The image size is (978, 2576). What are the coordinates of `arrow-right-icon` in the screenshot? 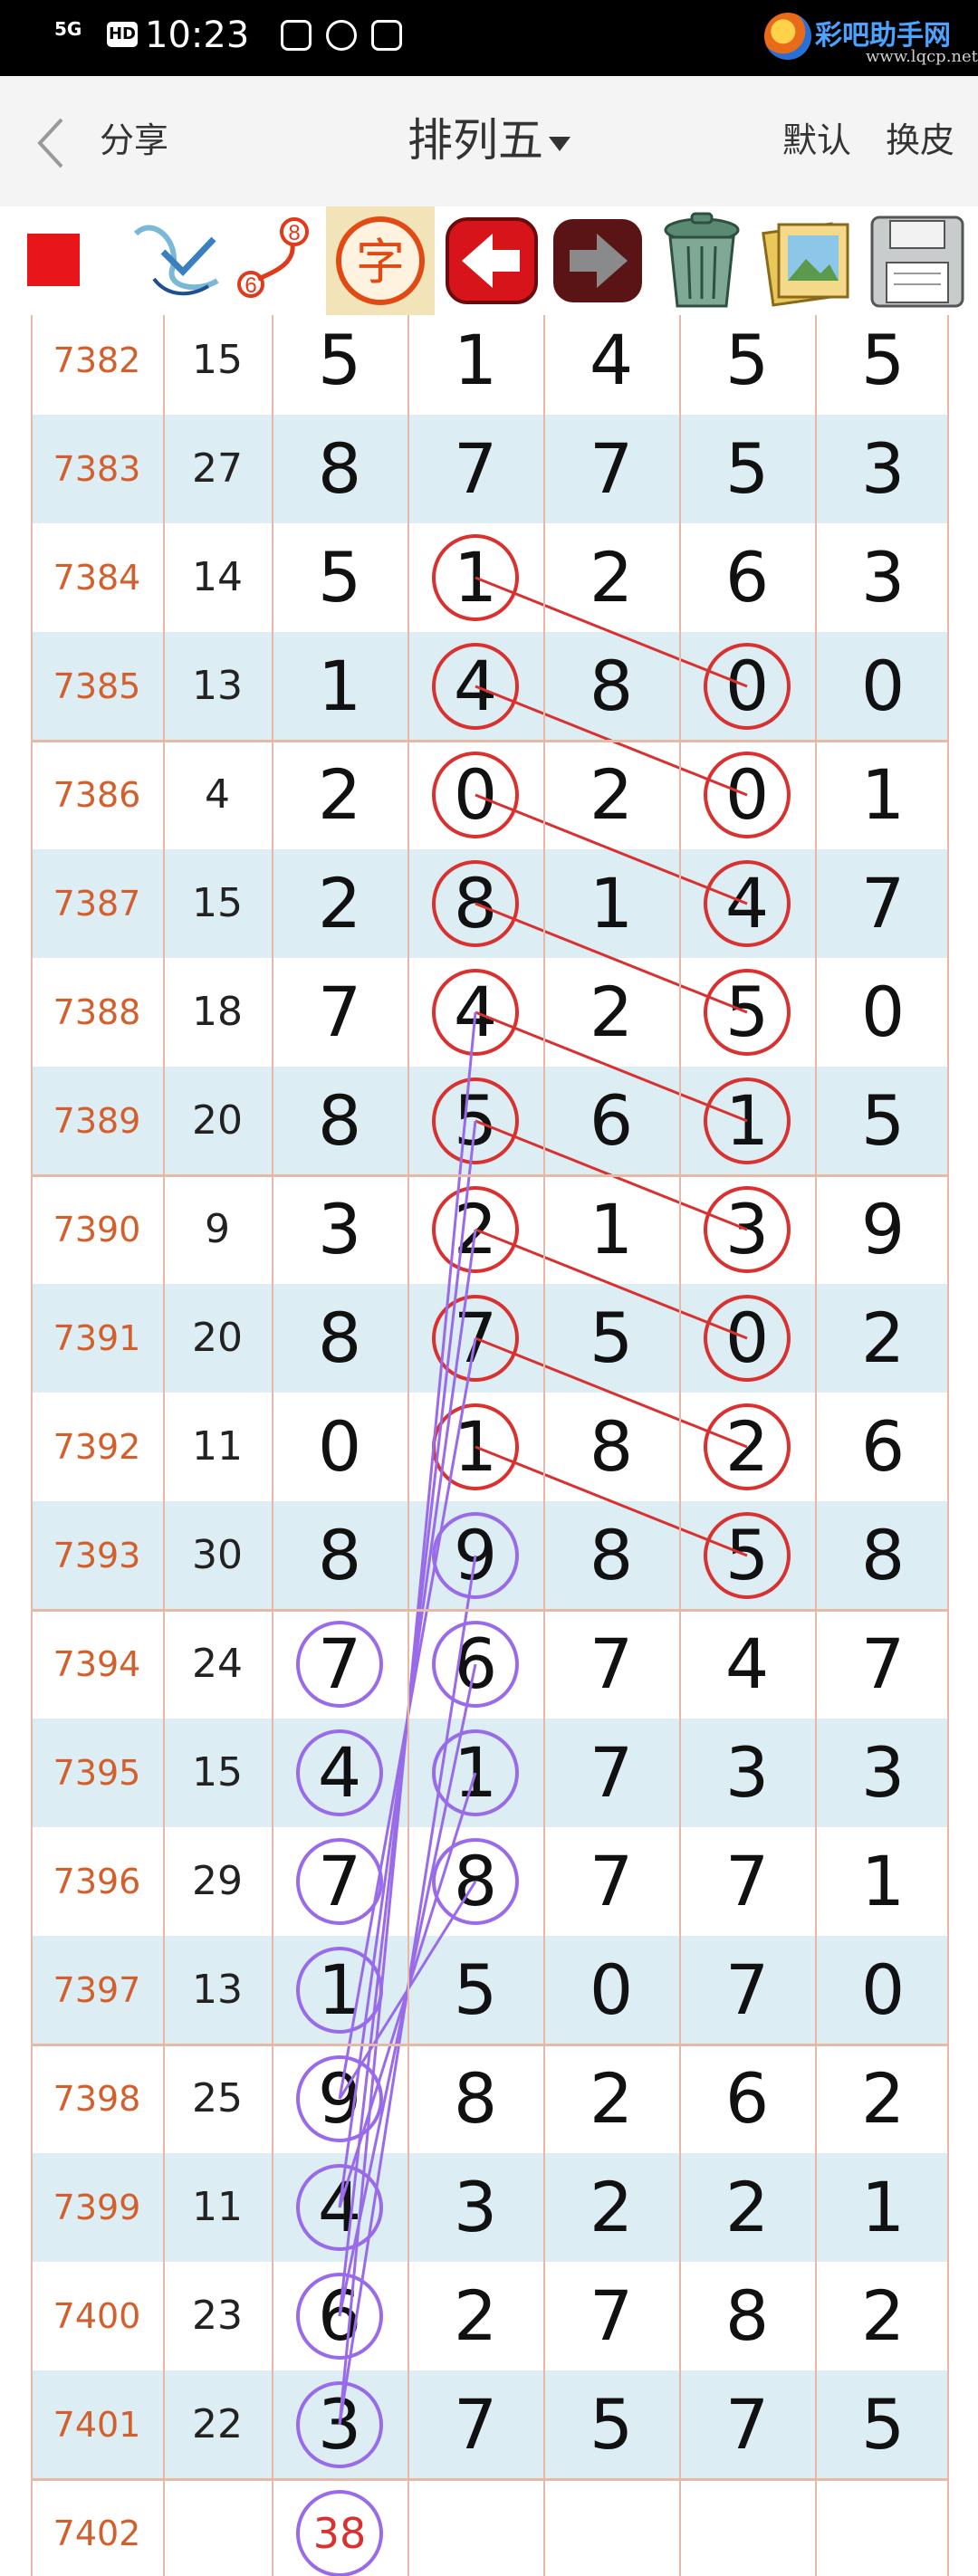 It's located at (597, 260).